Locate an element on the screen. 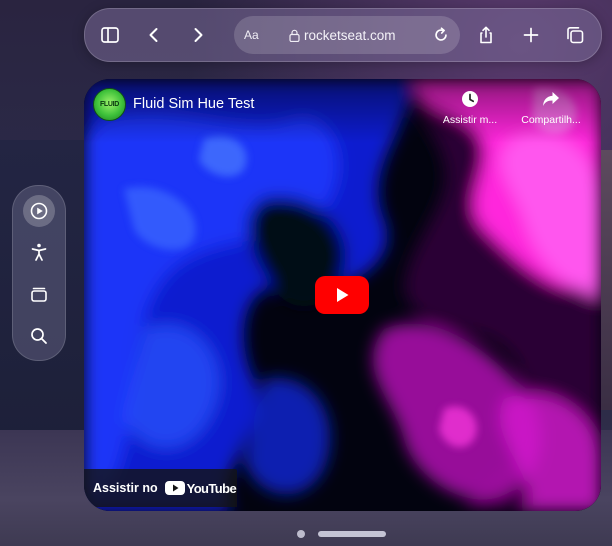 This screenshot has height=546, width=612. url-display: rocketseat.com is located at coordinates (342, 35).